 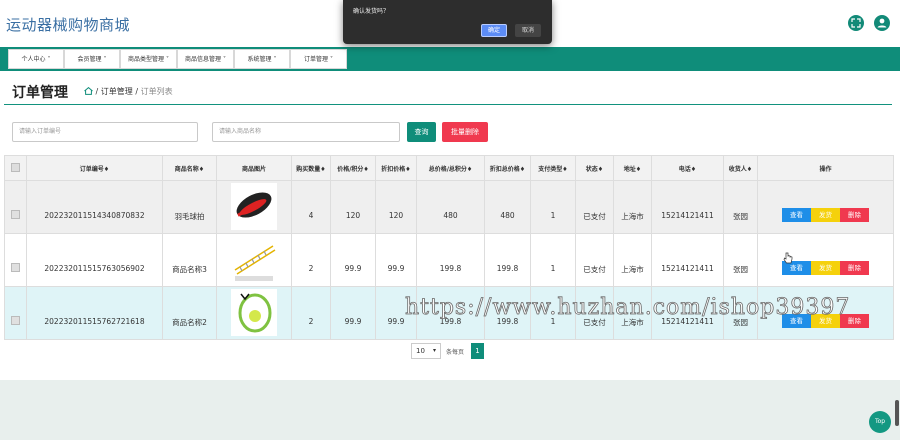 I want to click on discount-price: 120, so click(x=396, y=207).